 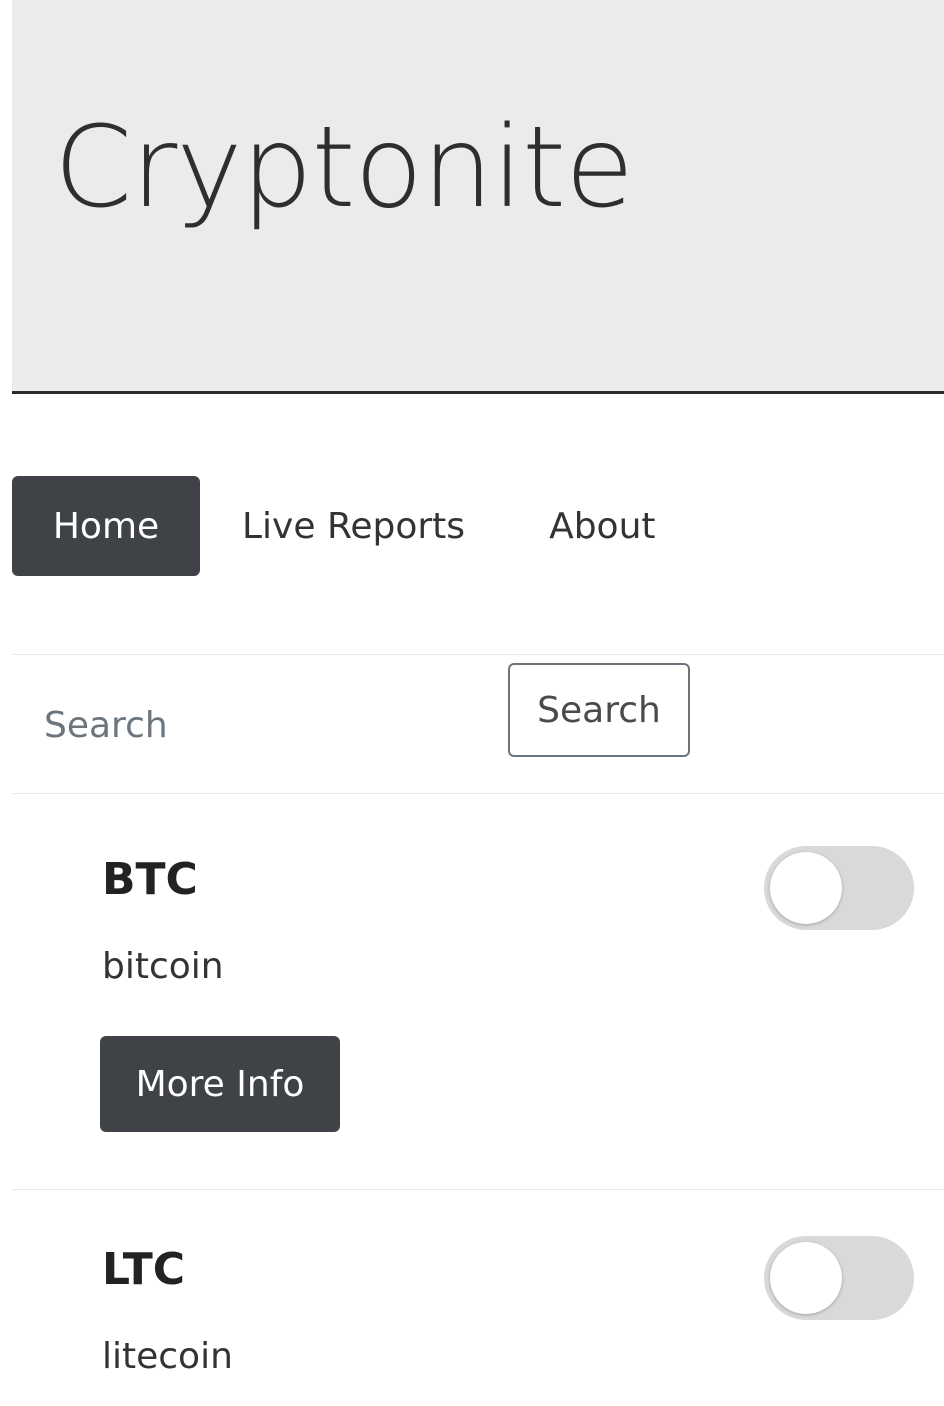 What do you see at coordinates (106, 526) in the screenshot?
I see `nav-home: Home` at bounding box center [106, 526].